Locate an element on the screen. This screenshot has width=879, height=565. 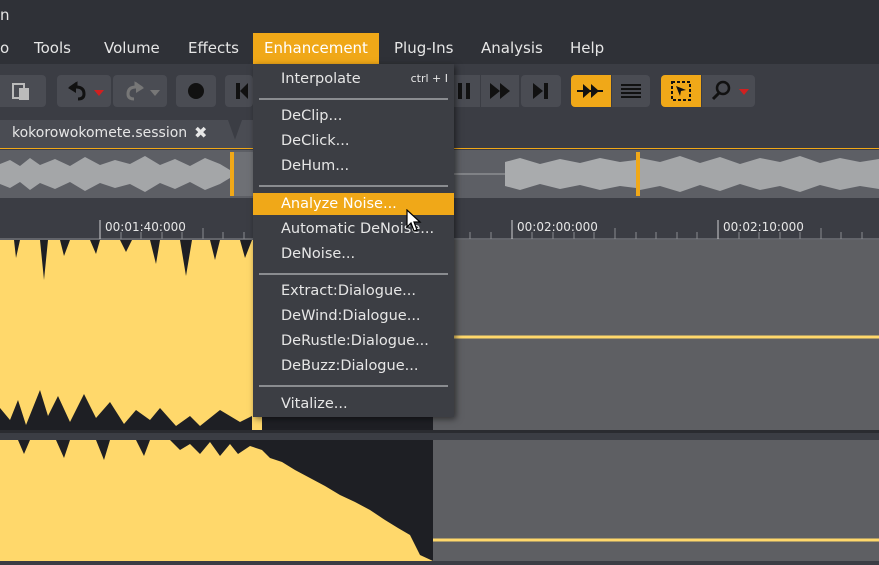
zoom-button is located at coordinates (728, 91).